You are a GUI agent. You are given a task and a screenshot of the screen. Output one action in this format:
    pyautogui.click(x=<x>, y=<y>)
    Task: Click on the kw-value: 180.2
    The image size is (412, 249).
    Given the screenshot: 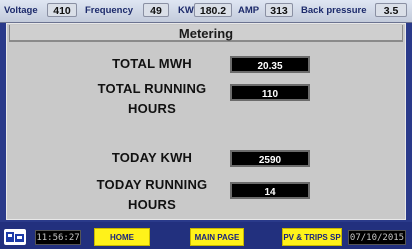 What is the action you would take?
    pyautogui.click(x=213, y=10)
    